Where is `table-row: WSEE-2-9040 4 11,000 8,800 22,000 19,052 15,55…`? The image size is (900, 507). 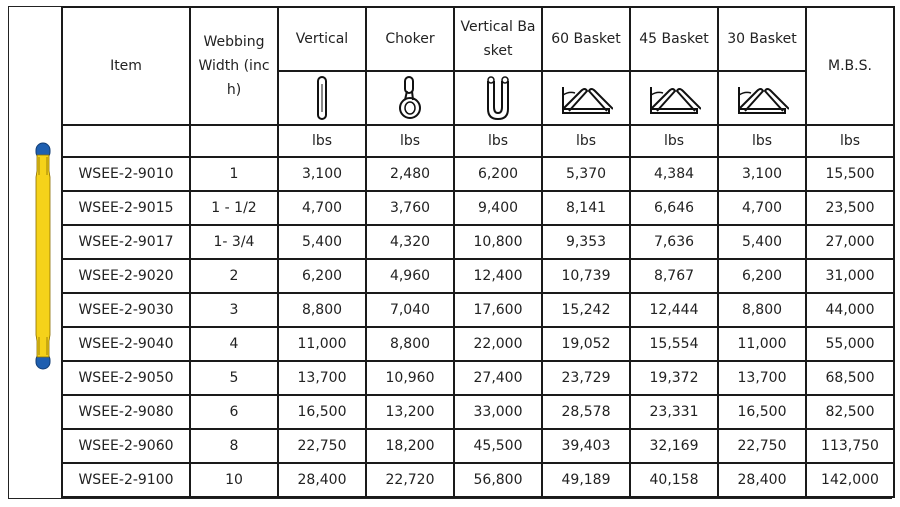 table-row: WSEE-2-9040 4 11,000 8,800 22,000 19,052 15,55… is located at coordinates (478, 344).